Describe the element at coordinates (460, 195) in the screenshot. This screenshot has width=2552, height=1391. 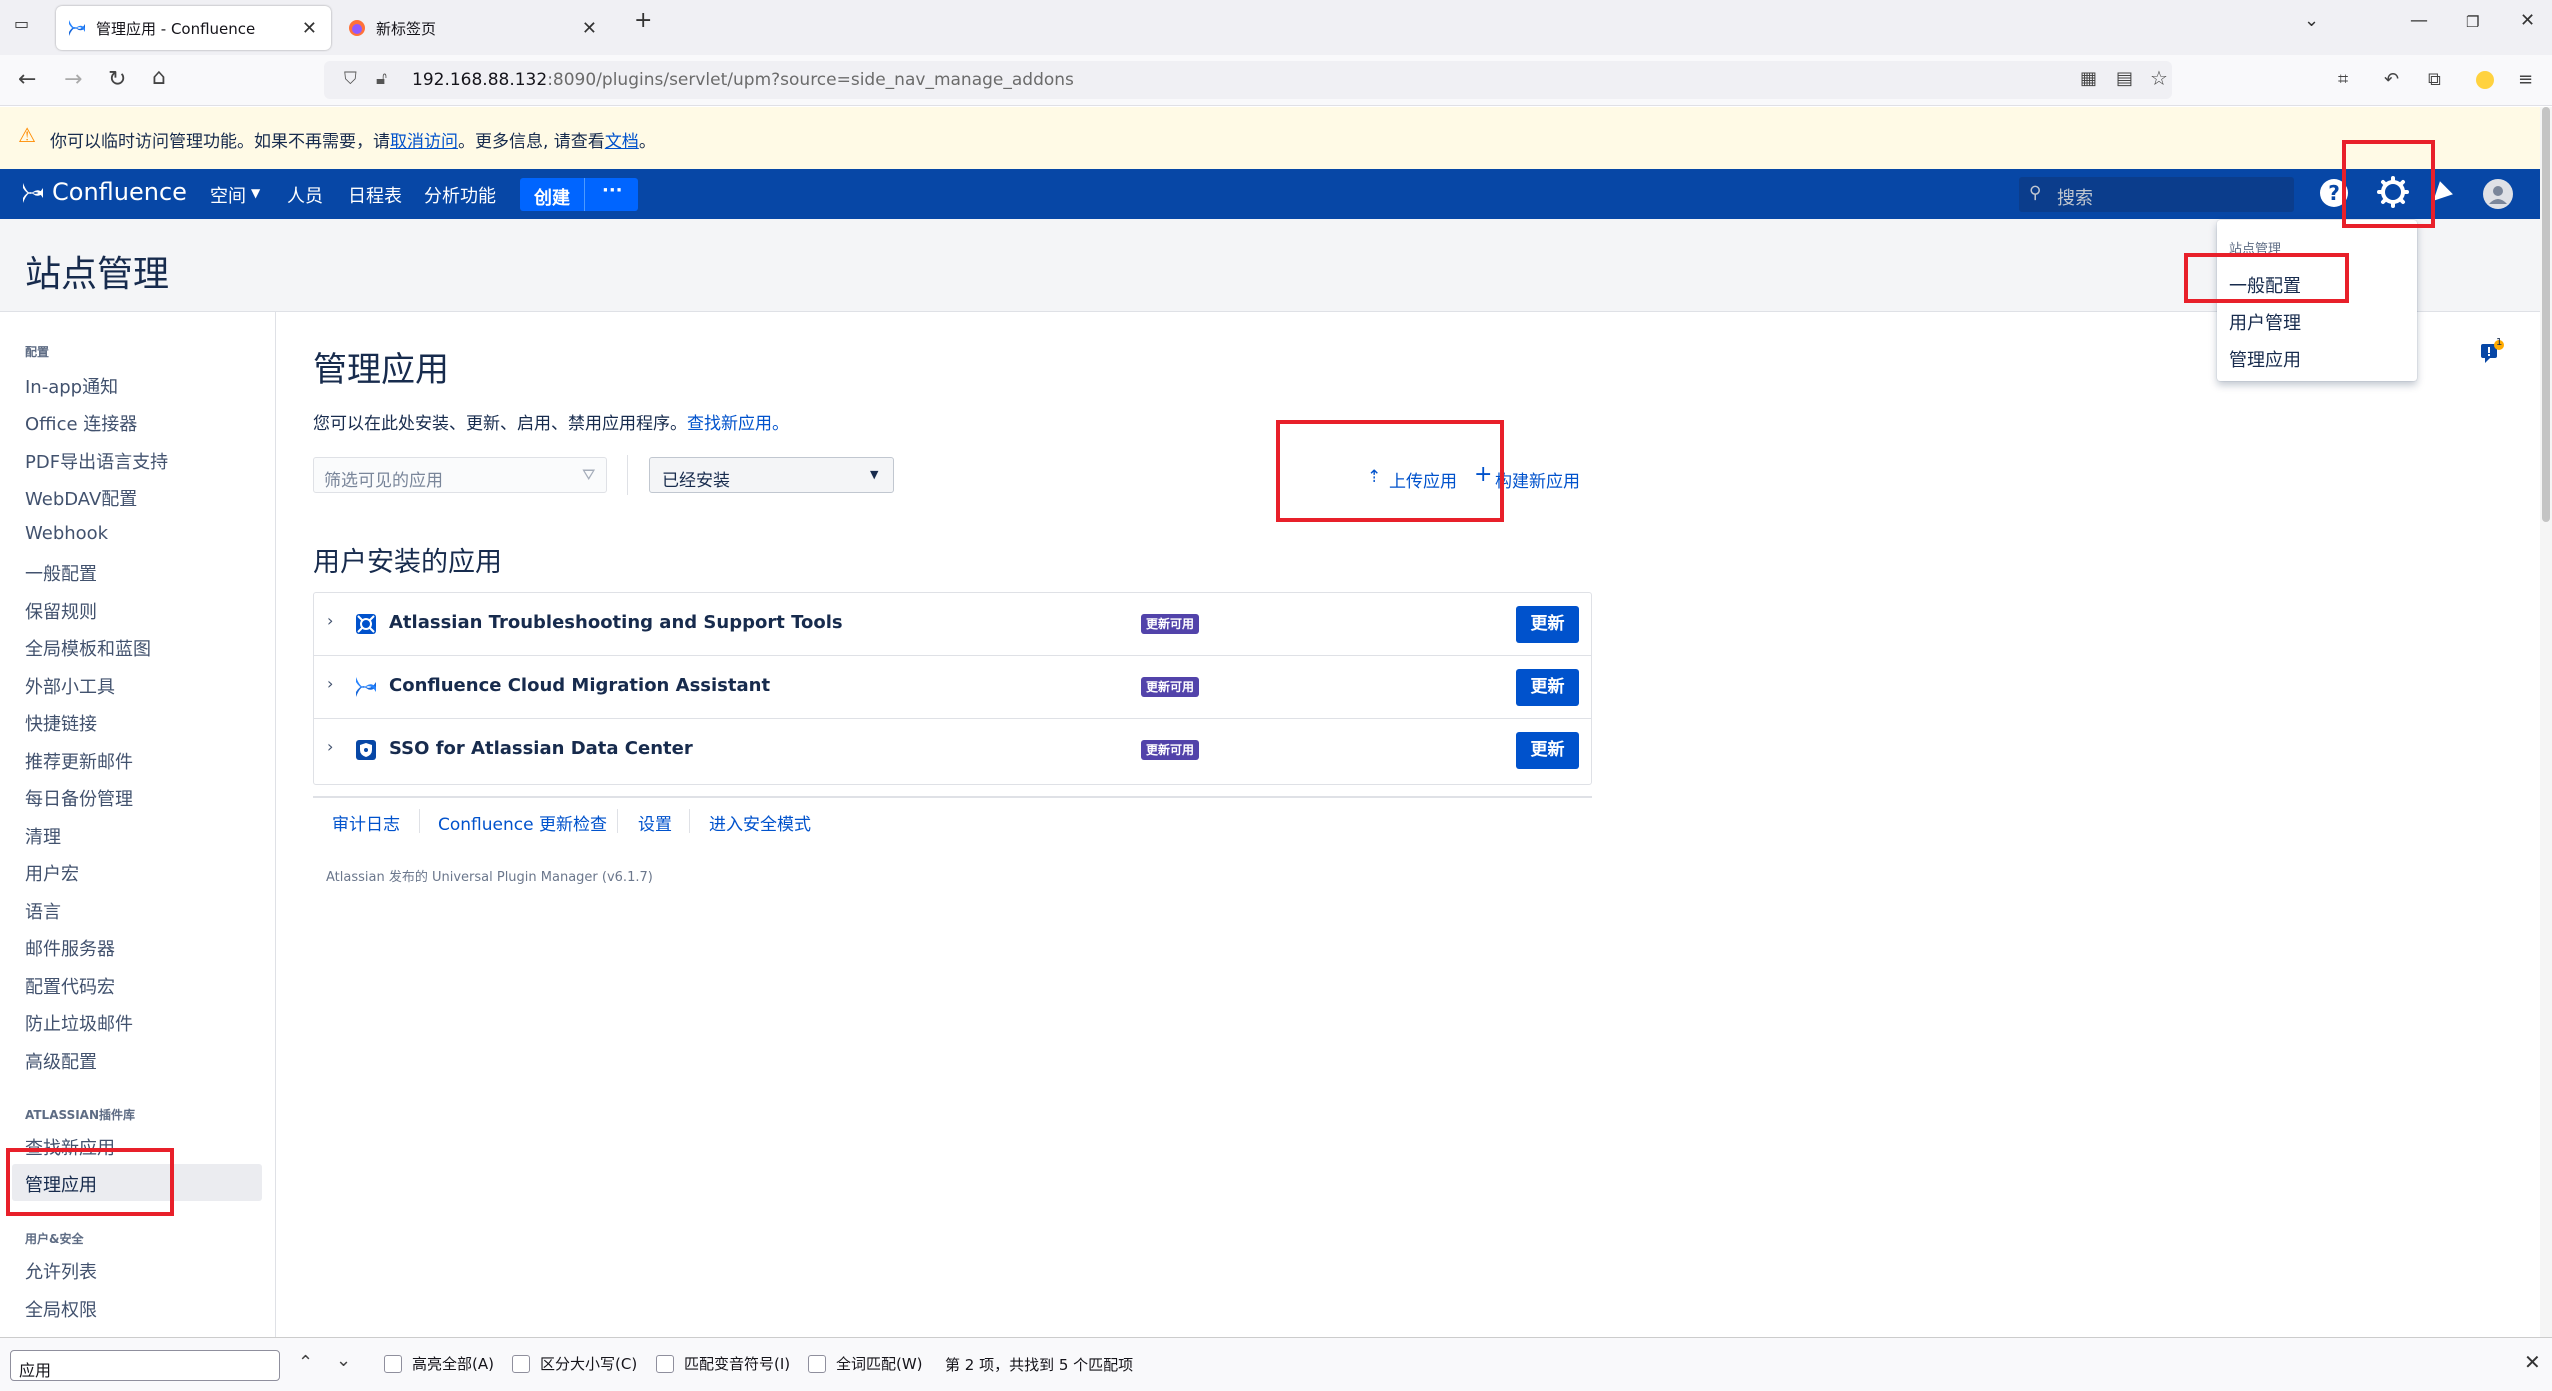
I see `nav-analytics: 分析功能` at that location.